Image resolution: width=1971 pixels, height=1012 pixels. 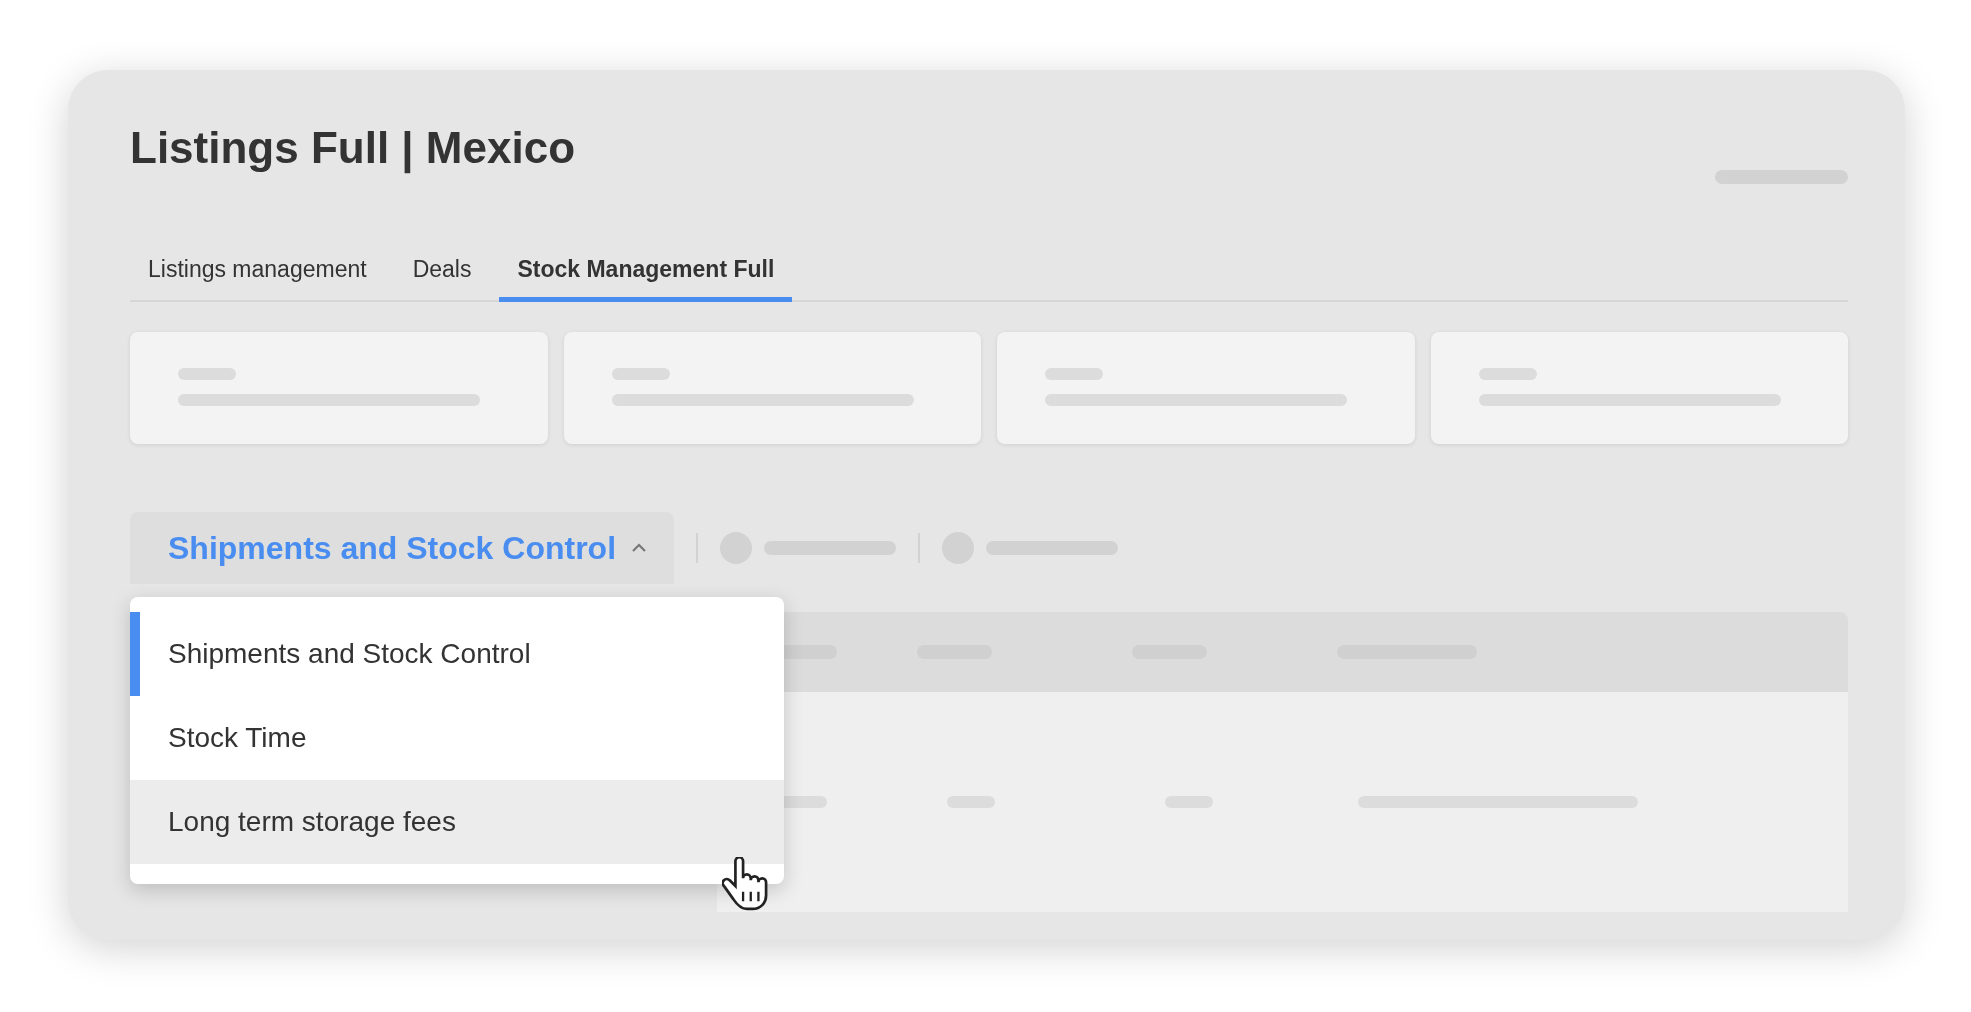 I want to click on page-title: Listings Full | Mexico, so click(x=353, y=148).